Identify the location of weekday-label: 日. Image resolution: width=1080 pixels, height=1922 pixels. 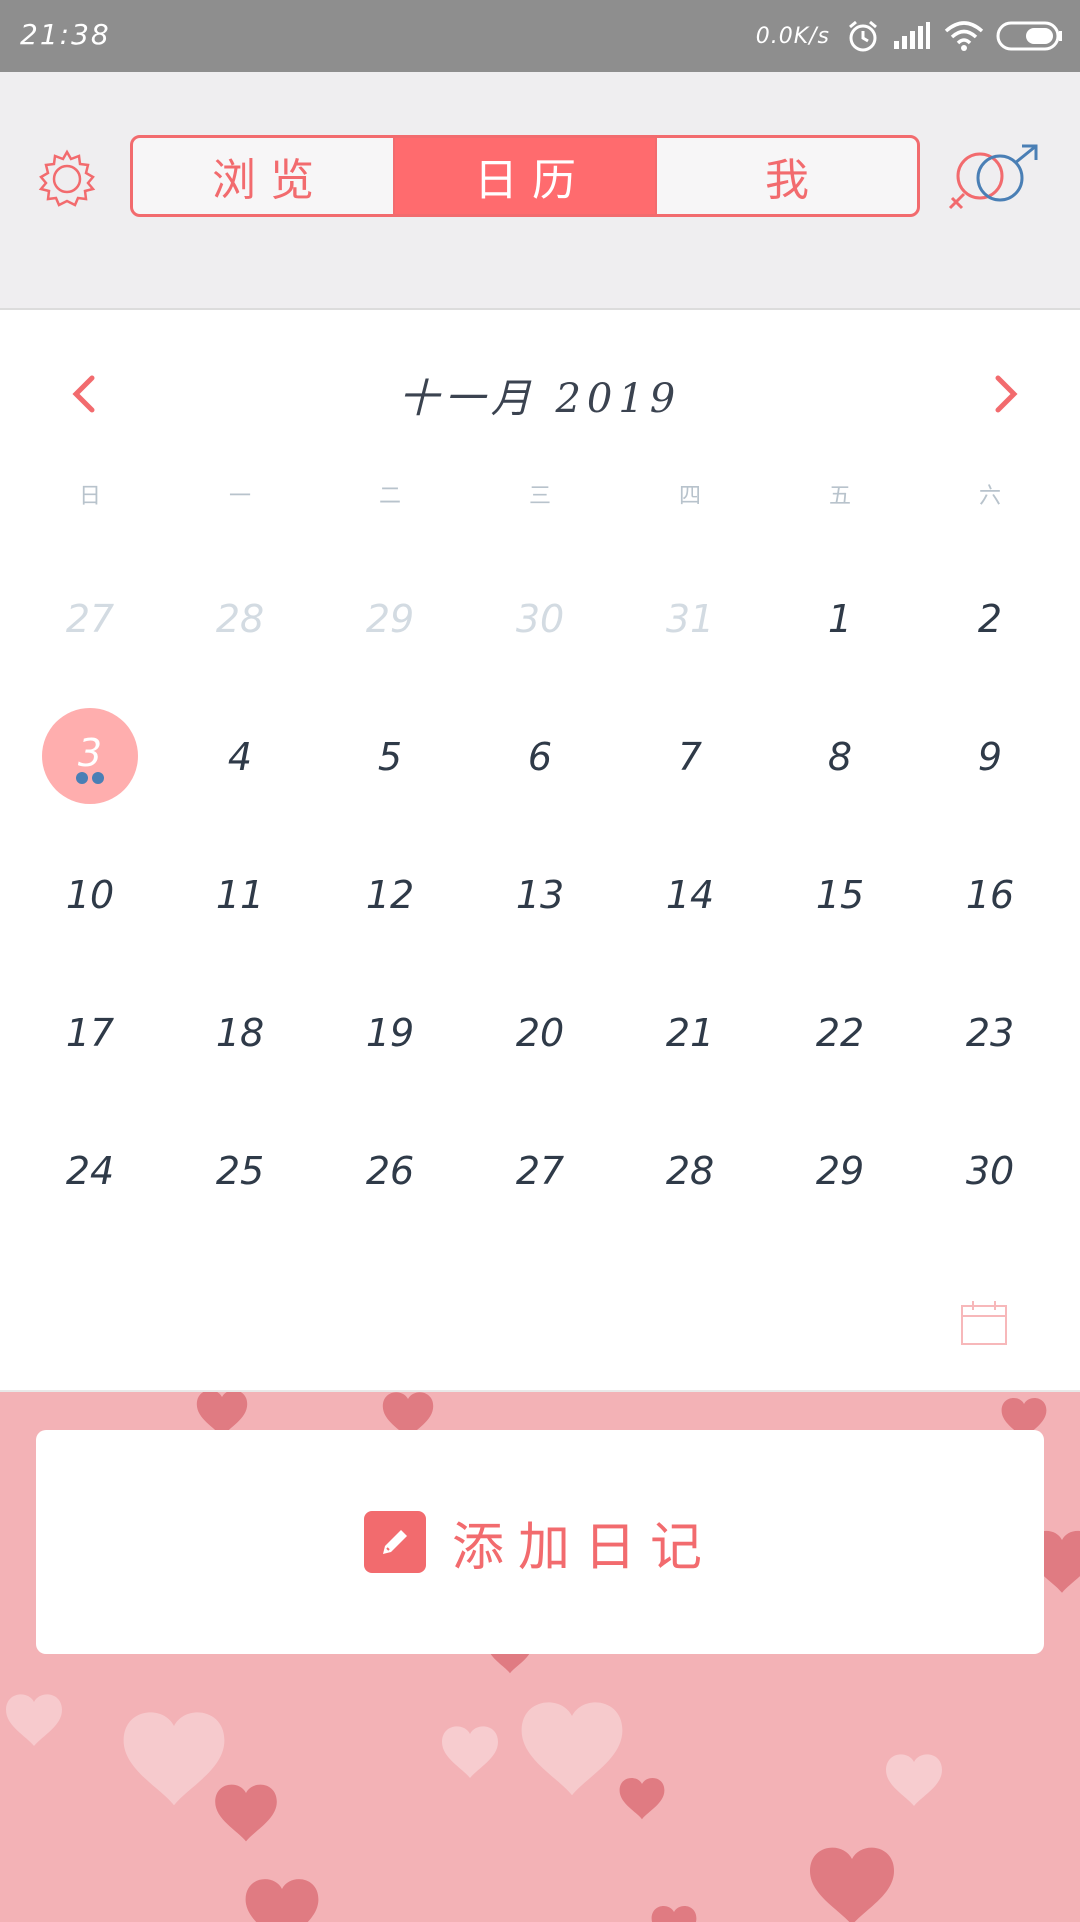
(89, 496).